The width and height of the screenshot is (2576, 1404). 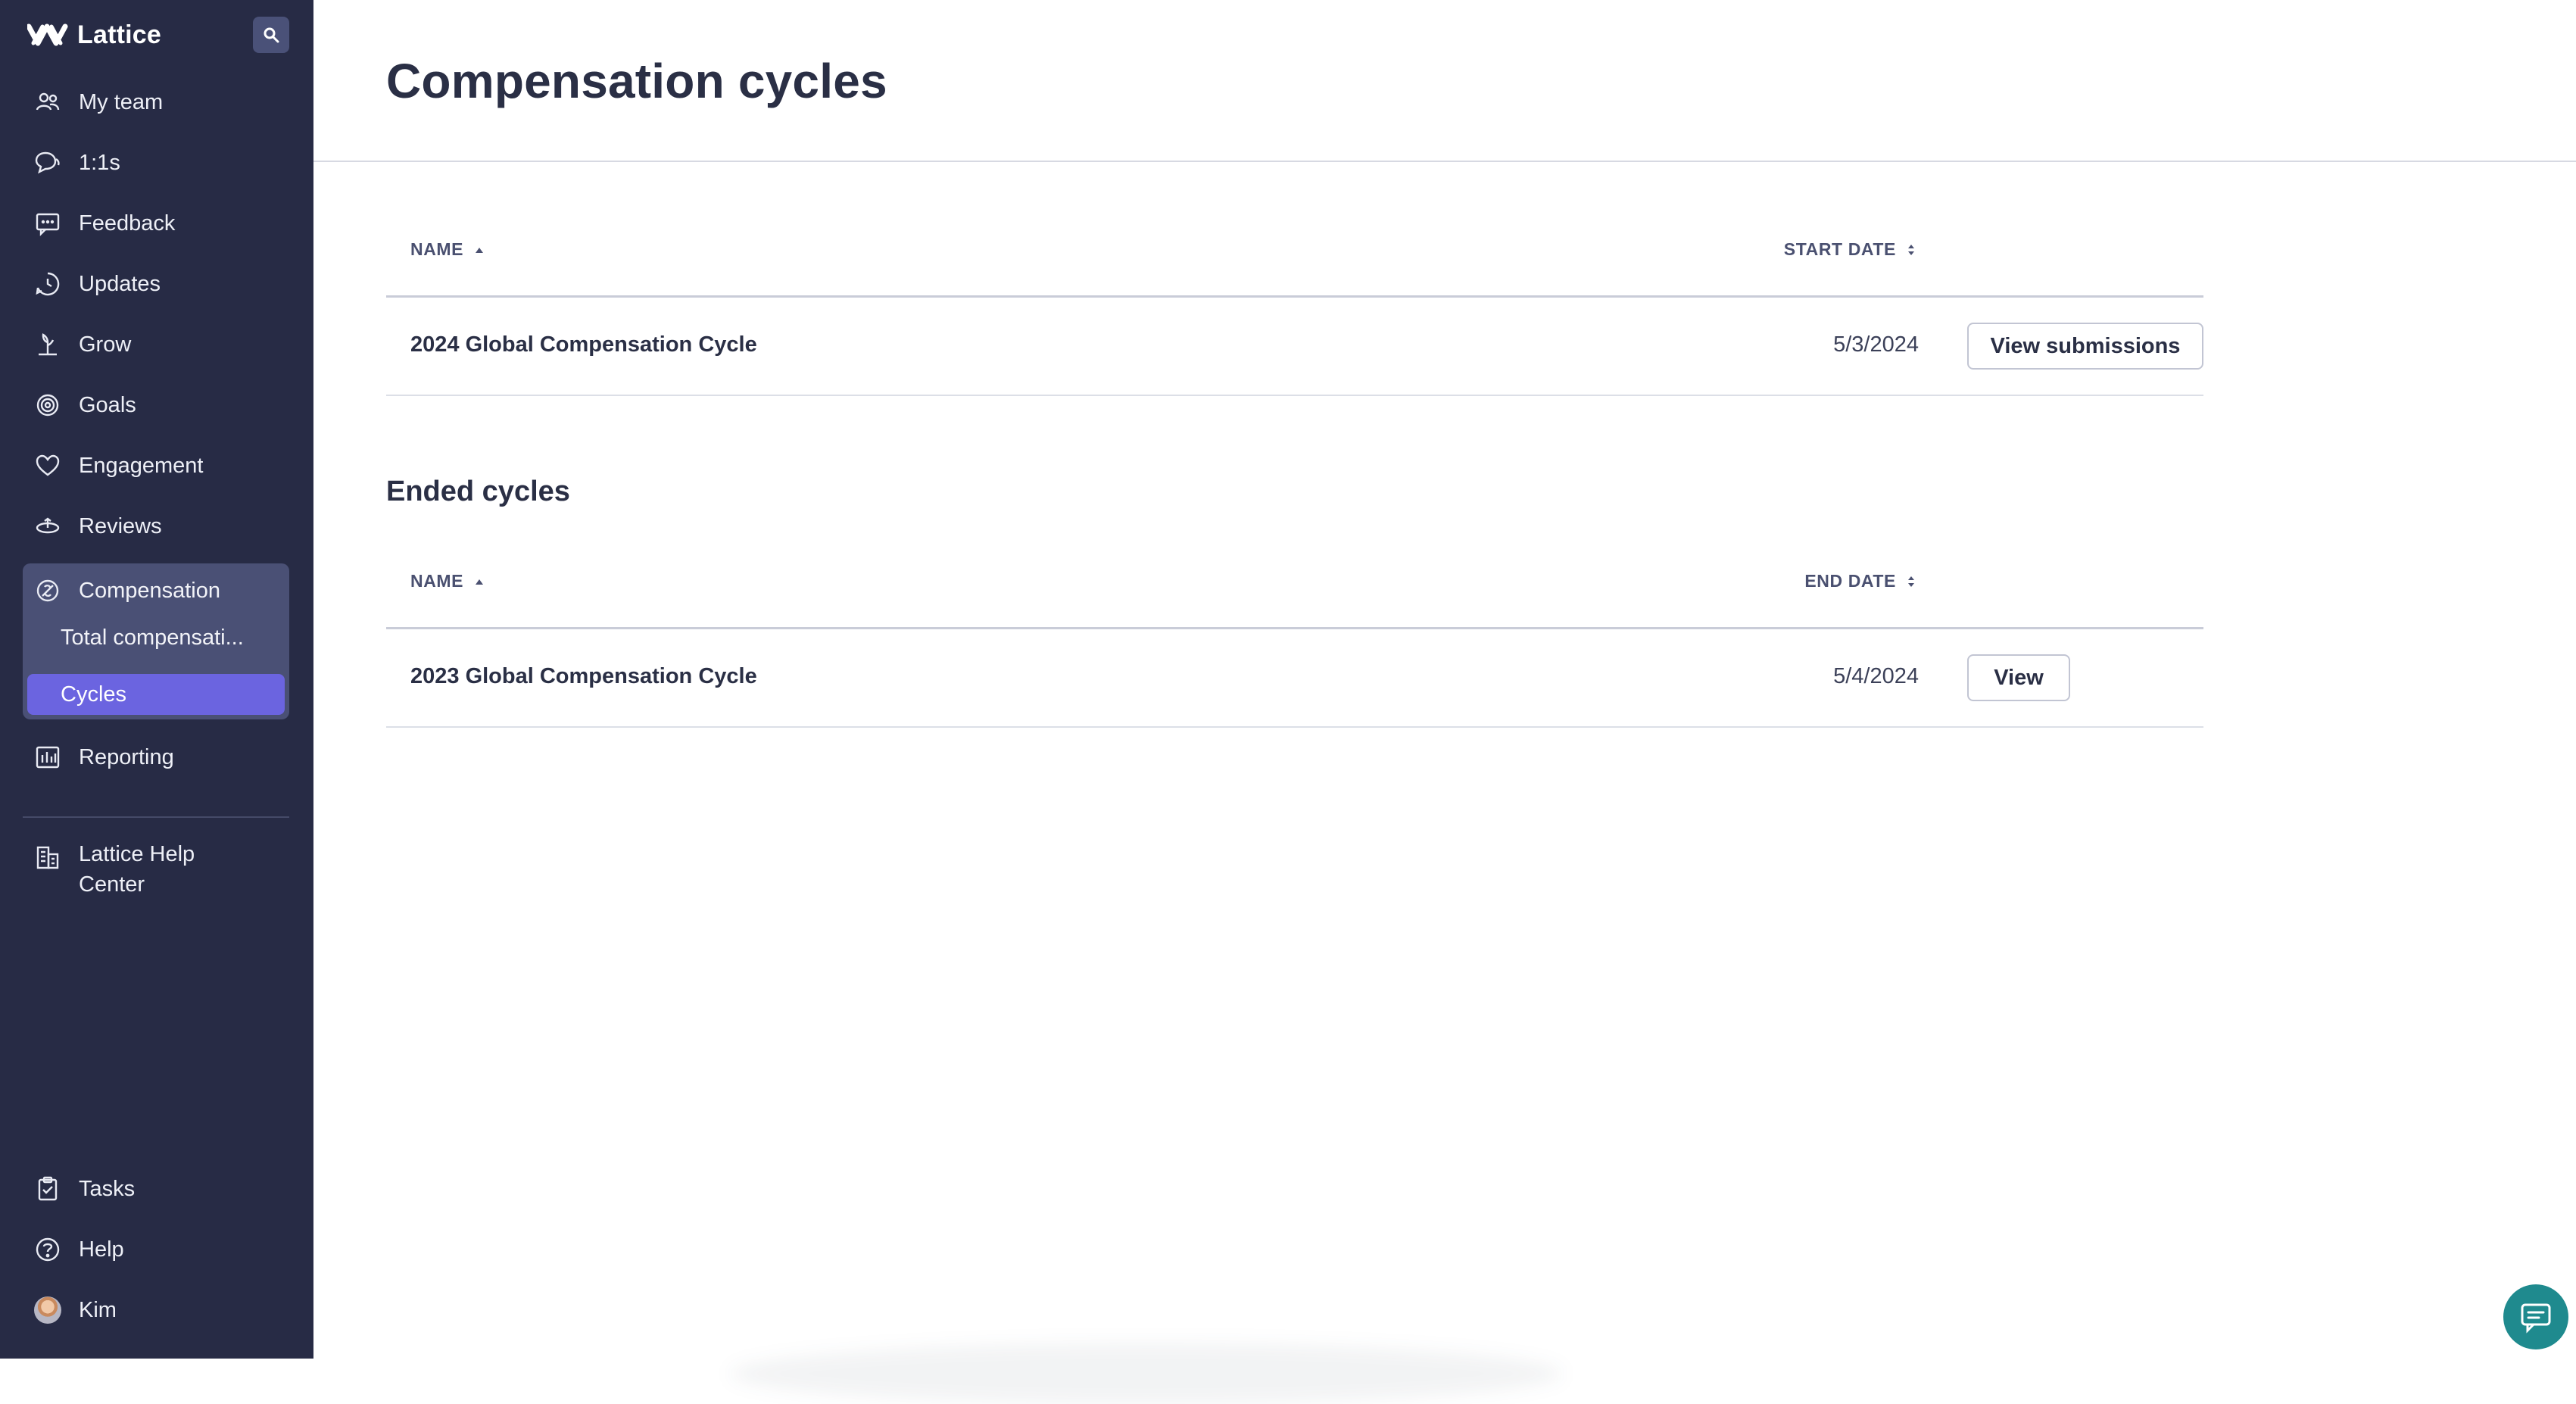 I want to click on title-divider, so click(x=1444, y=161).